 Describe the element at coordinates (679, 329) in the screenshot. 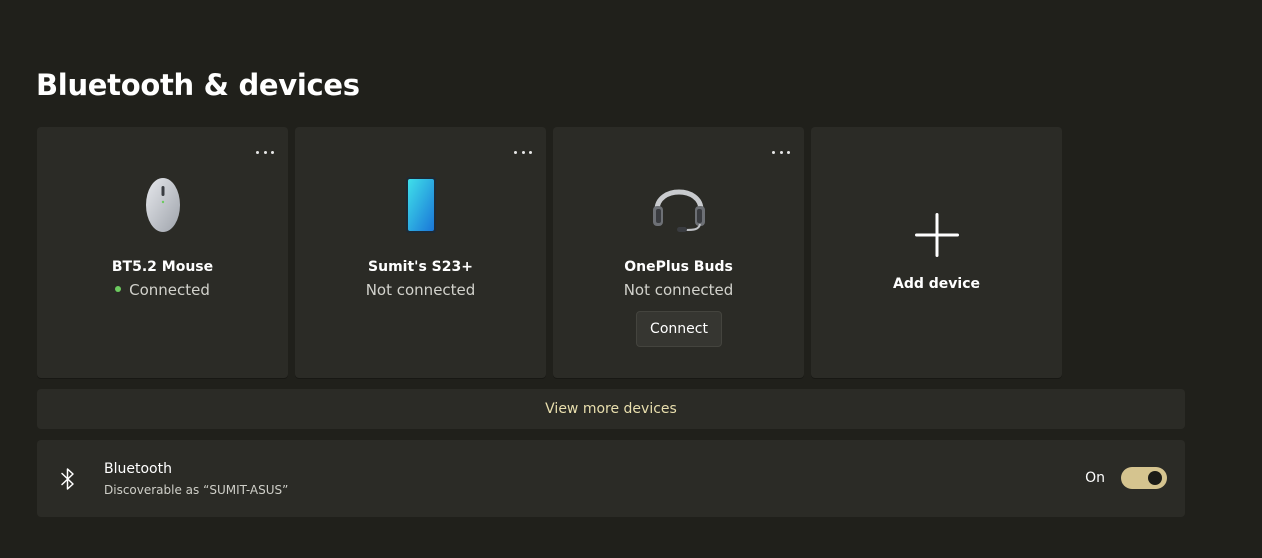

I see `connect-button: Connect` at that location.